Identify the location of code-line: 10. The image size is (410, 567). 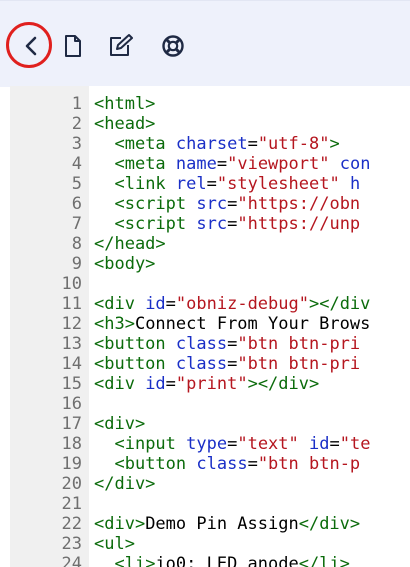
(210, 284).